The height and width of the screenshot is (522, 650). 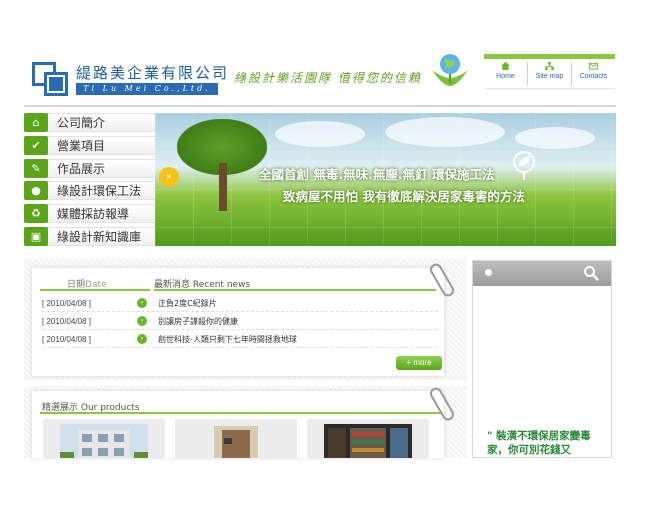 What do you see at coordinates (36, 145) in the screenshot?
I see `check-icon: ✔` at bounding box center [36, 145].